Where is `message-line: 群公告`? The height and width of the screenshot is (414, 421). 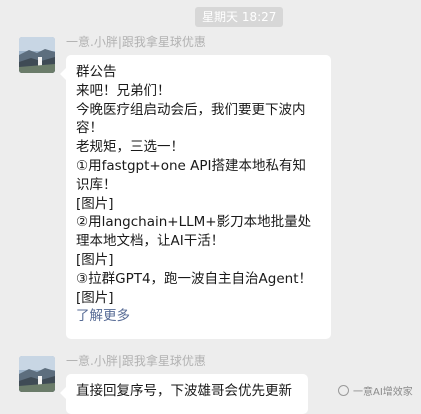
message-line: 群公告 is located at coordinates (96, 72).